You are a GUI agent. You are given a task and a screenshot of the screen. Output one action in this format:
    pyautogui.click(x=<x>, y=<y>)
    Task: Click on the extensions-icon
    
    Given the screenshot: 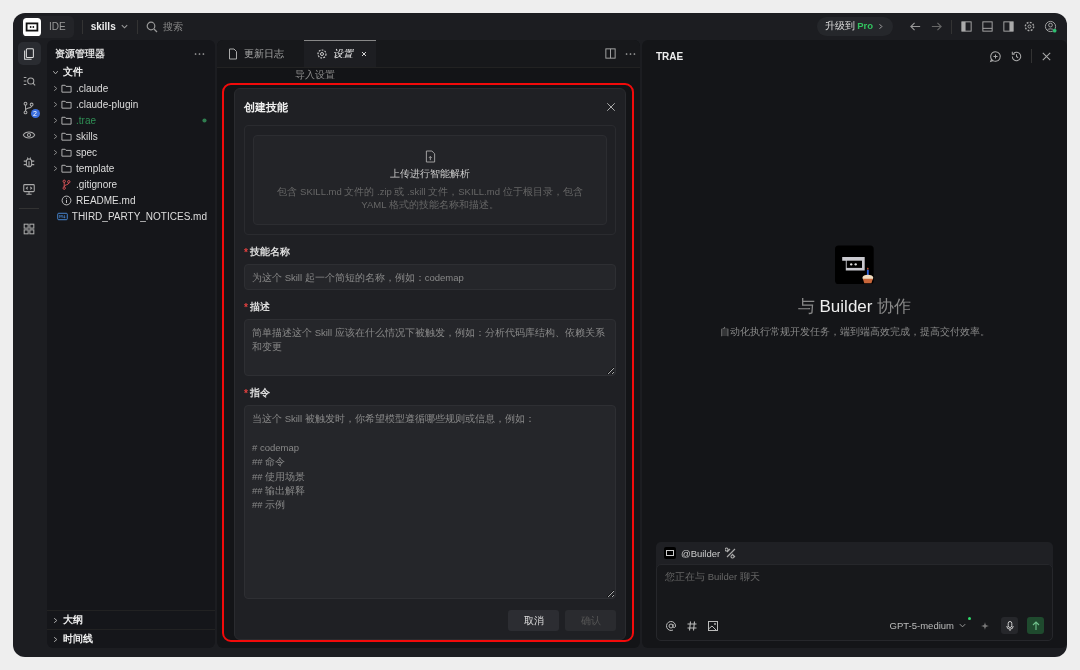 What is the action you would take?
    pyautogui.click(x=29, y=228)
    